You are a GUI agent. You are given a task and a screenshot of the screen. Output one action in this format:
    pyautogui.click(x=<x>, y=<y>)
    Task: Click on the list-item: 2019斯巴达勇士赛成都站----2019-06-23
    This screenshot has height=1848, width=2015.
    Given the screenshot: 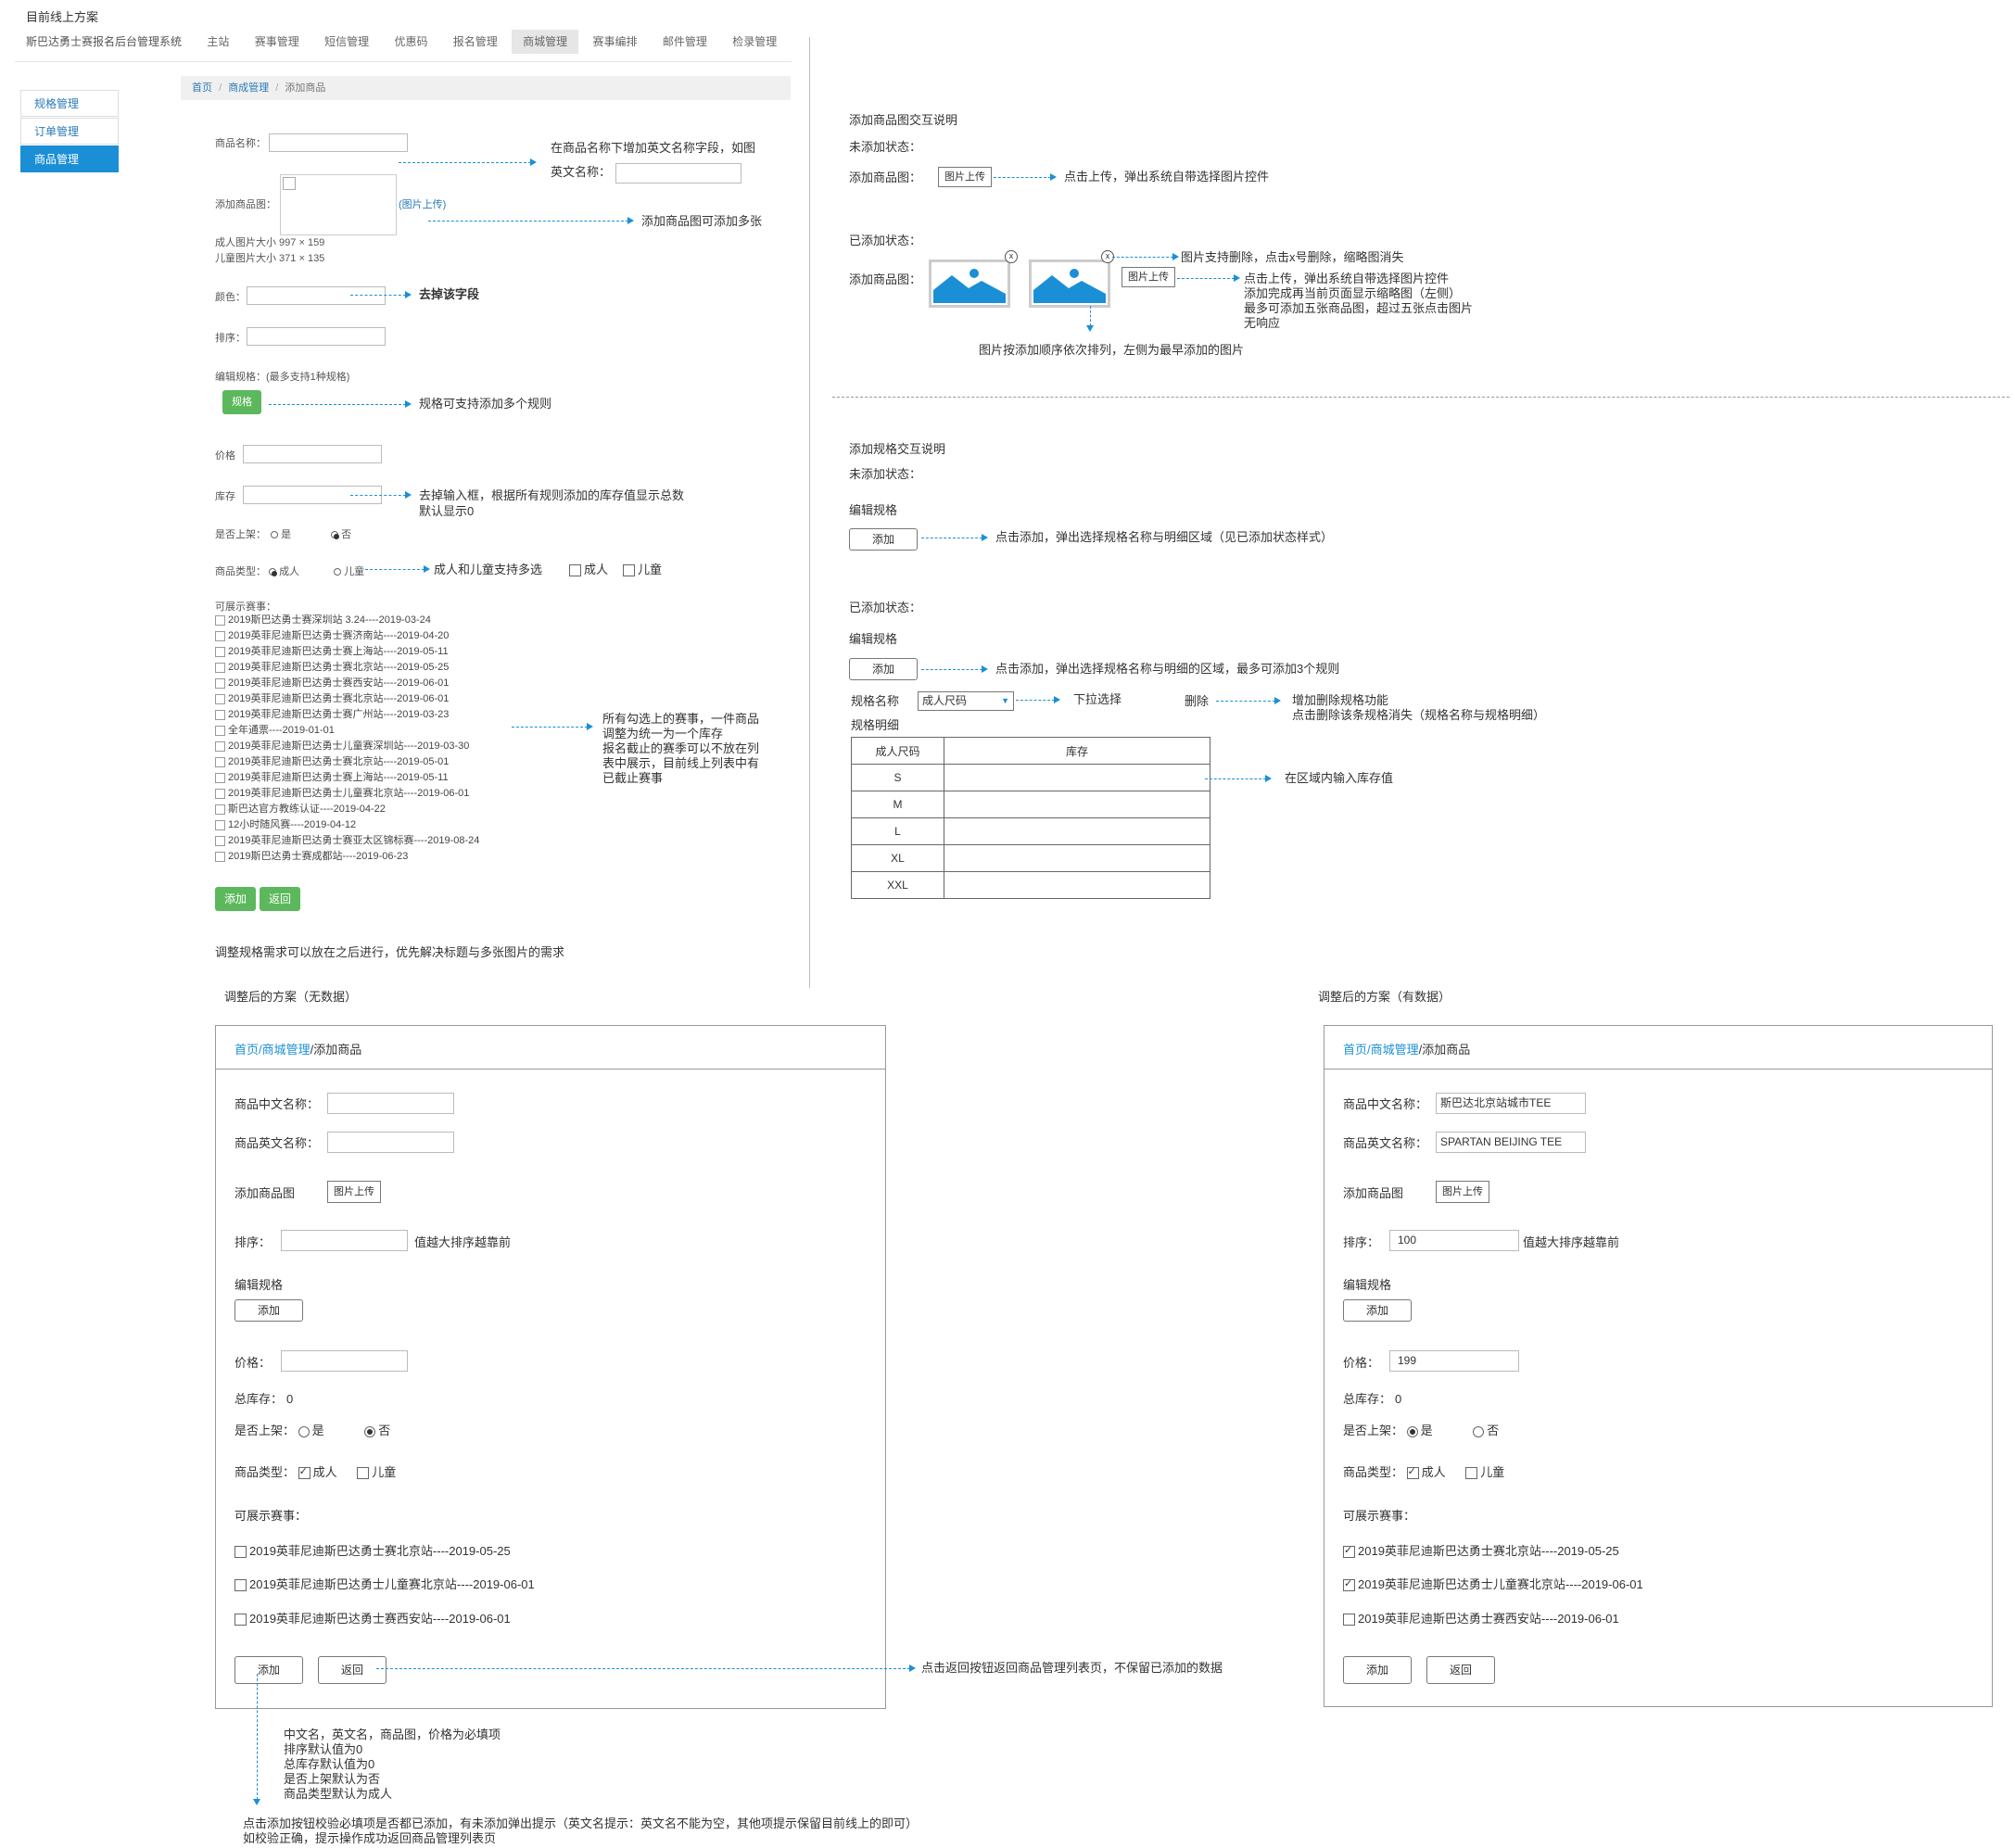 What is the action you would take?
    pyautogui.click(x=347, y=857)
    